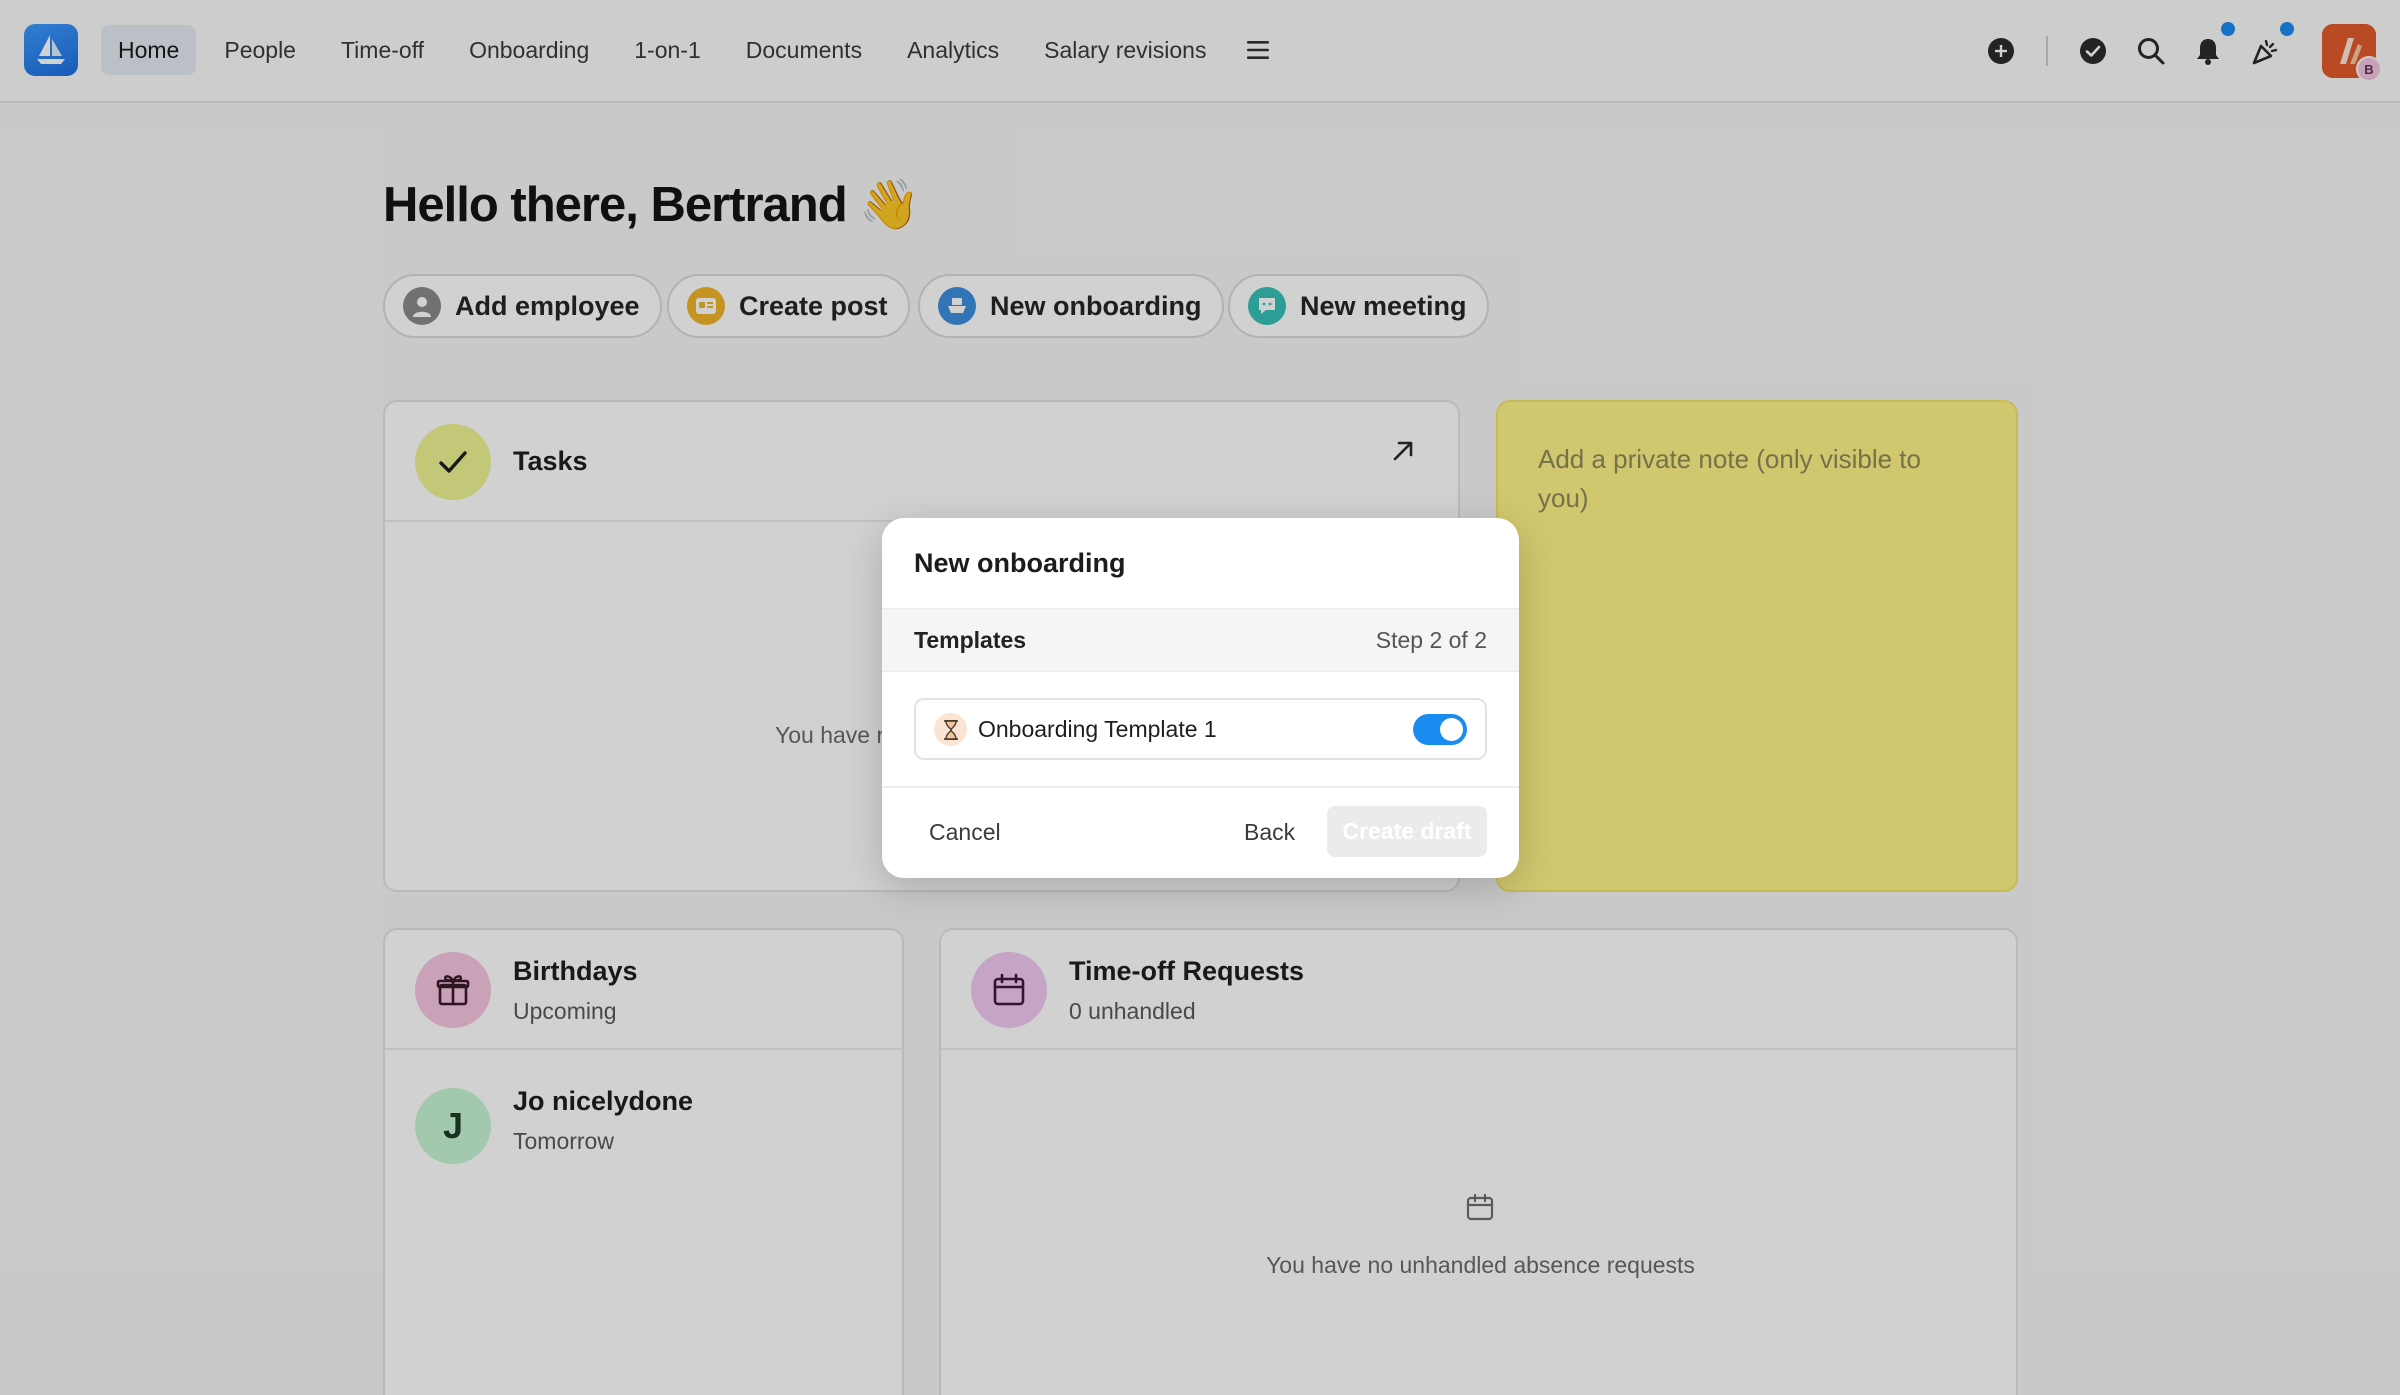  What do you see at coordinates (1200, 640) in the screenshot?
I see `templates-section-header: Templates Step 2 of 2` at bounding box center [1200, 640].